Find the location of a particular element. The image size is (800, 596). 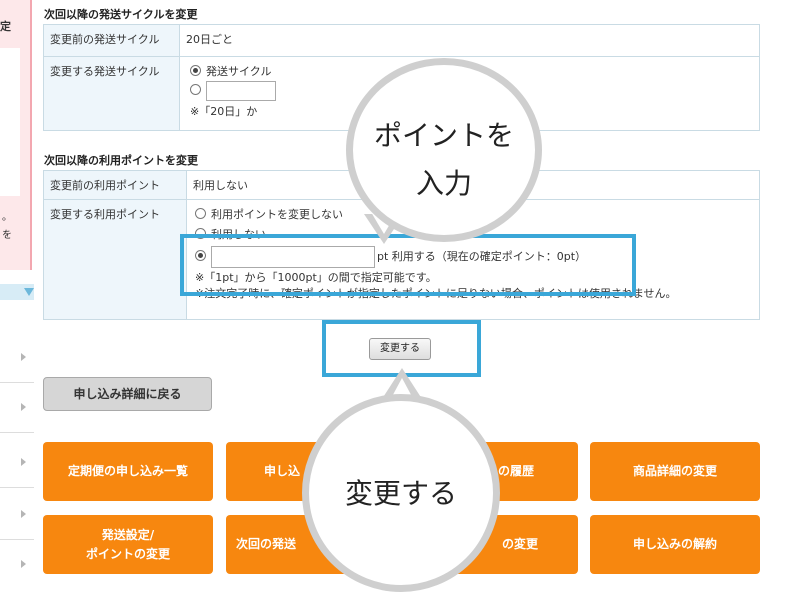

subscription-list-button: 定期便の申し込み一覧 is located at coordinates (128, 471).